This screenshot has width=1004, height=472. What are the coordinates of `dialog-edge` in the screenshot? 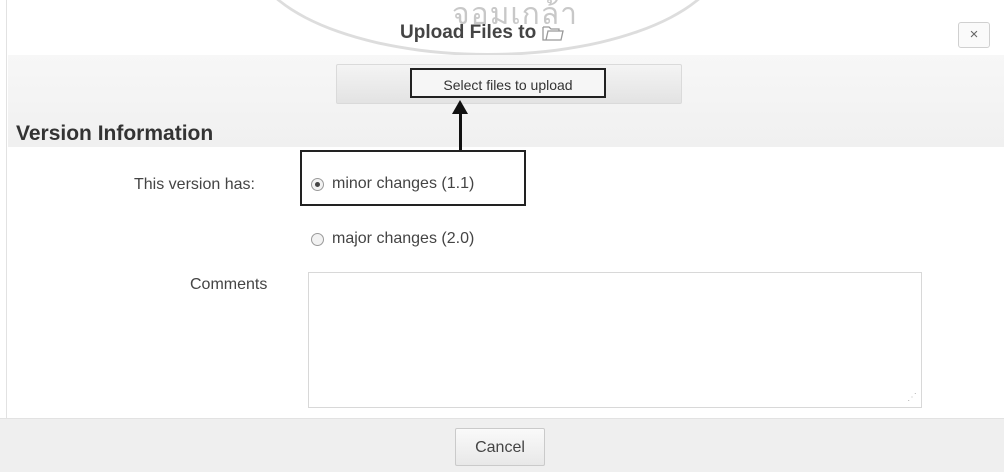 It's located at (3, 235).